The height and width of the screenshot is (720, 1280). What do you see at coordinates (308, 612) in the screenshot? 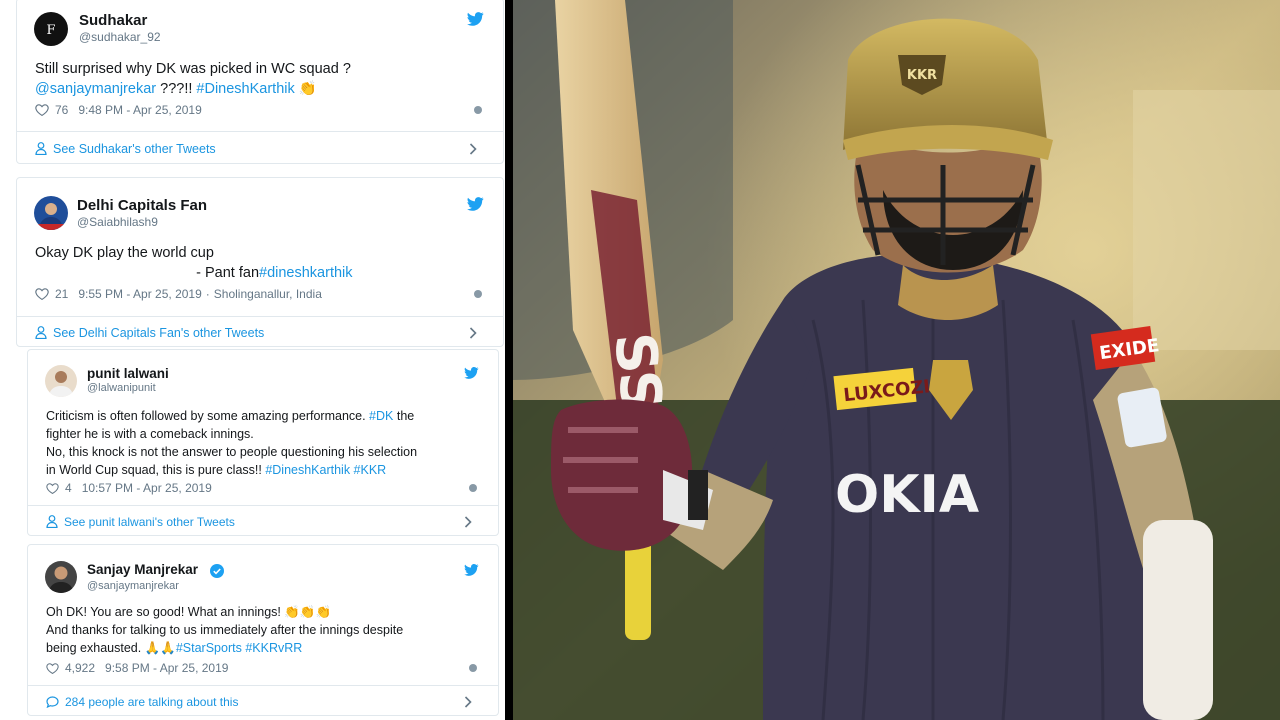
I see `emoji: 👏👏👏` at bounding box center [308, 612].